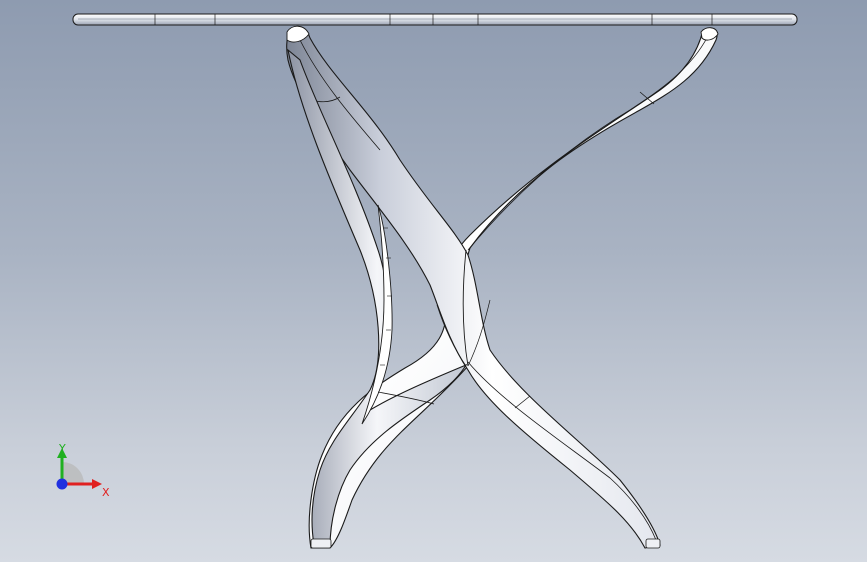  I want to click on x-axis-label: X, so click(106, 492).